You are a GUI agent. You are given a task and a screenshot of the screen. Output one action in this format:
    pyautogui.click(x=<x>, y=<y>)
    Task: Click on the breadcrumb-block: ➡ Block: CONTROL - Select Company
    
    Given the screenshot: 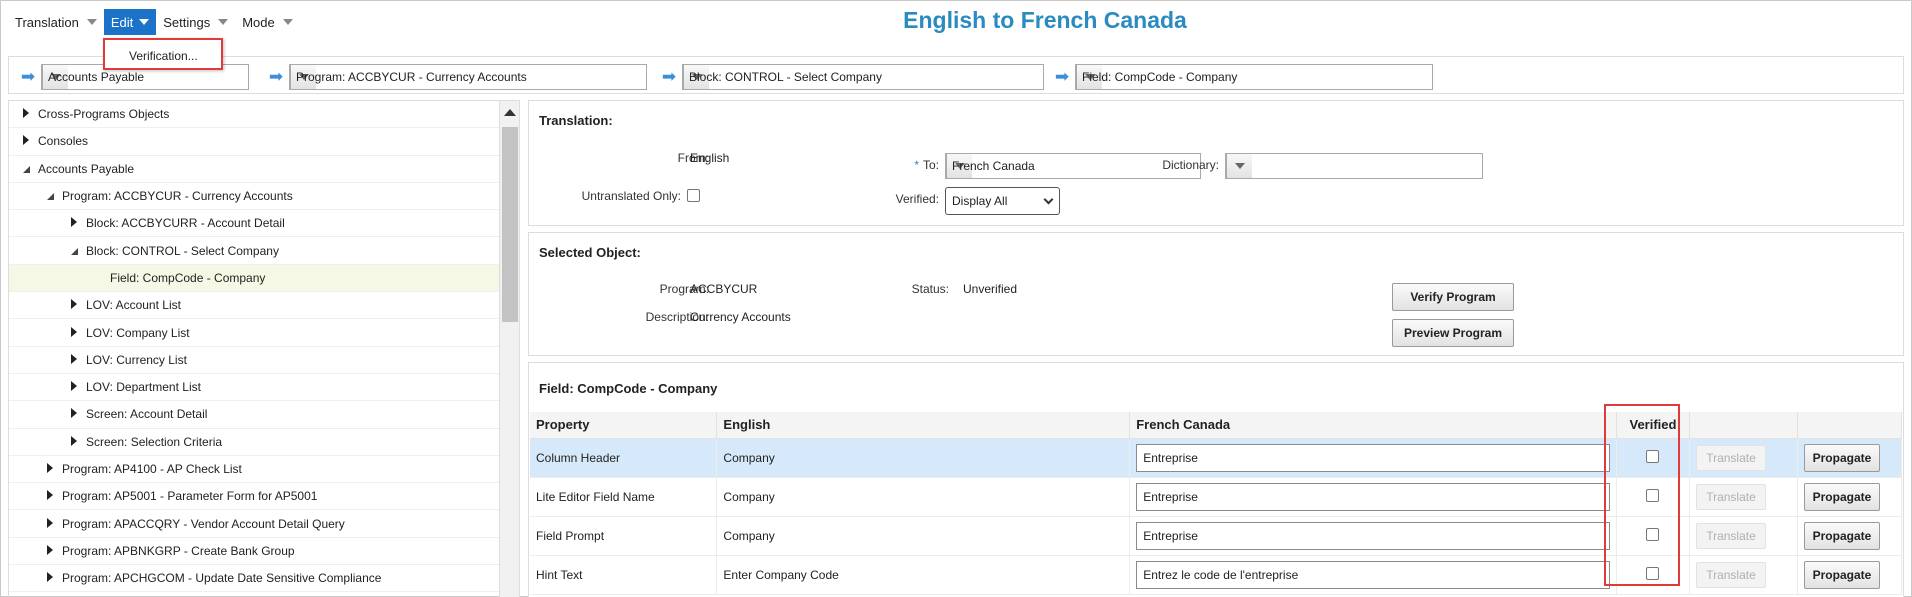 What is the action you would take?
    pyautogui.click(x=850, y=77)
    